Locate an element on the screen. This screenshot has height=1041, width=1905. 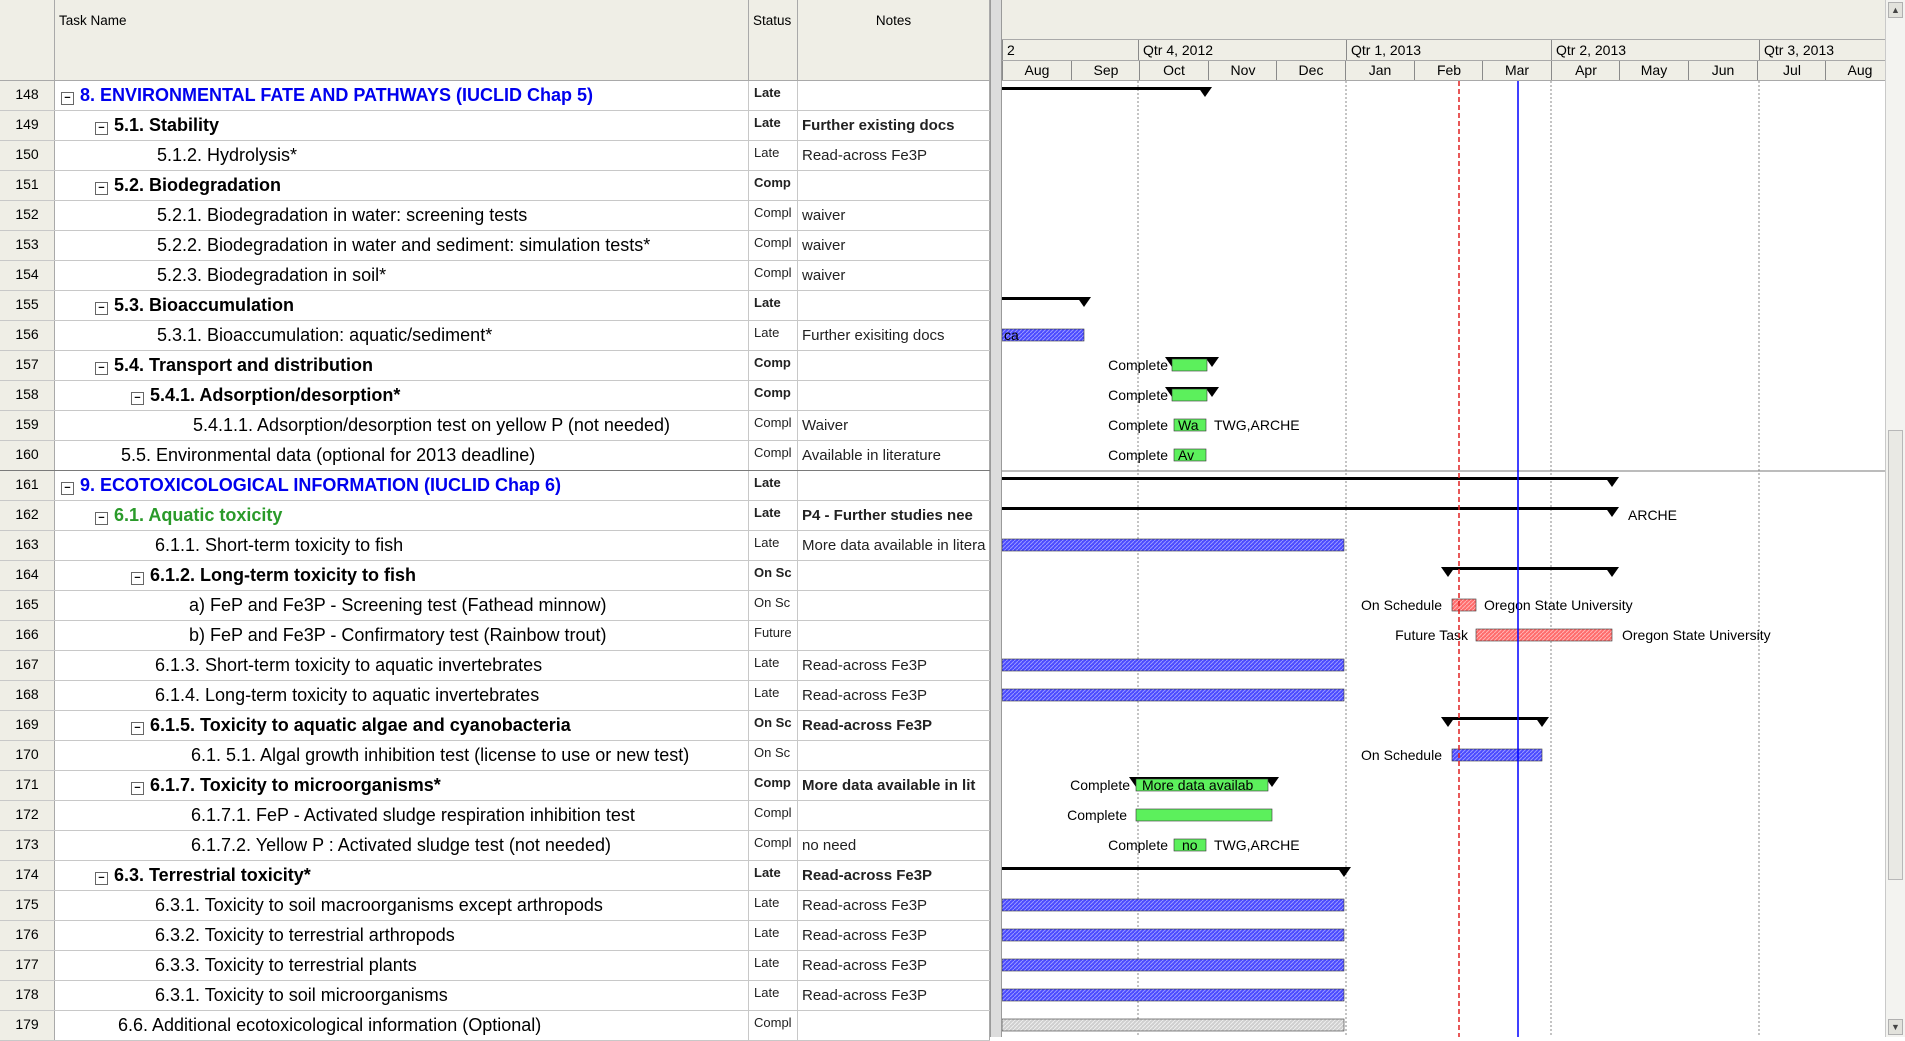
task-name-cell: −5.3. Bioaccumulation is located at coordinates (402, 305).